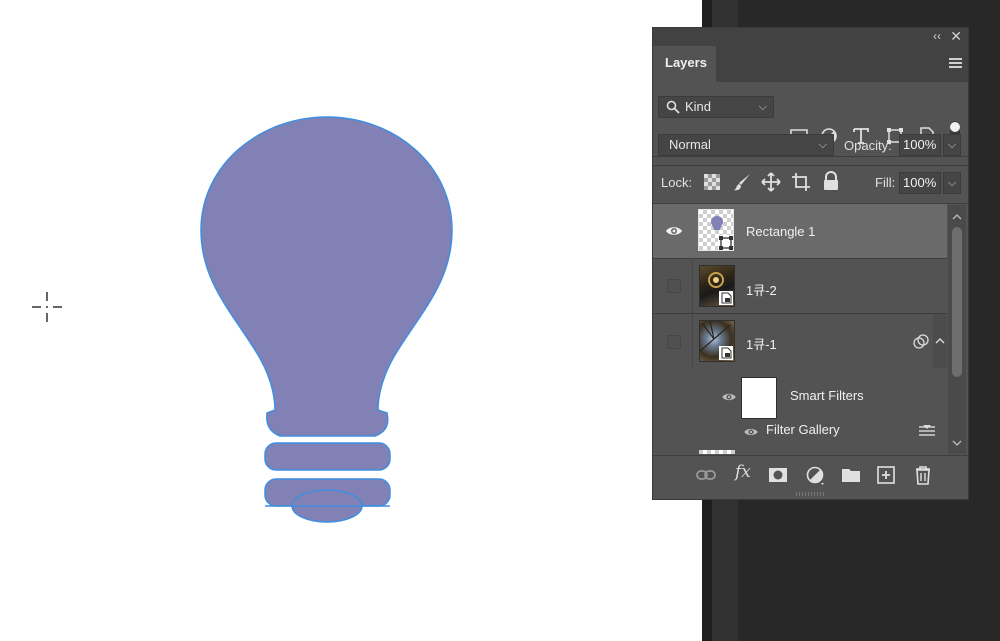  Describe the element at coordinates (326, 276) in the screenshot. I see `bulb-body-path` at that location.